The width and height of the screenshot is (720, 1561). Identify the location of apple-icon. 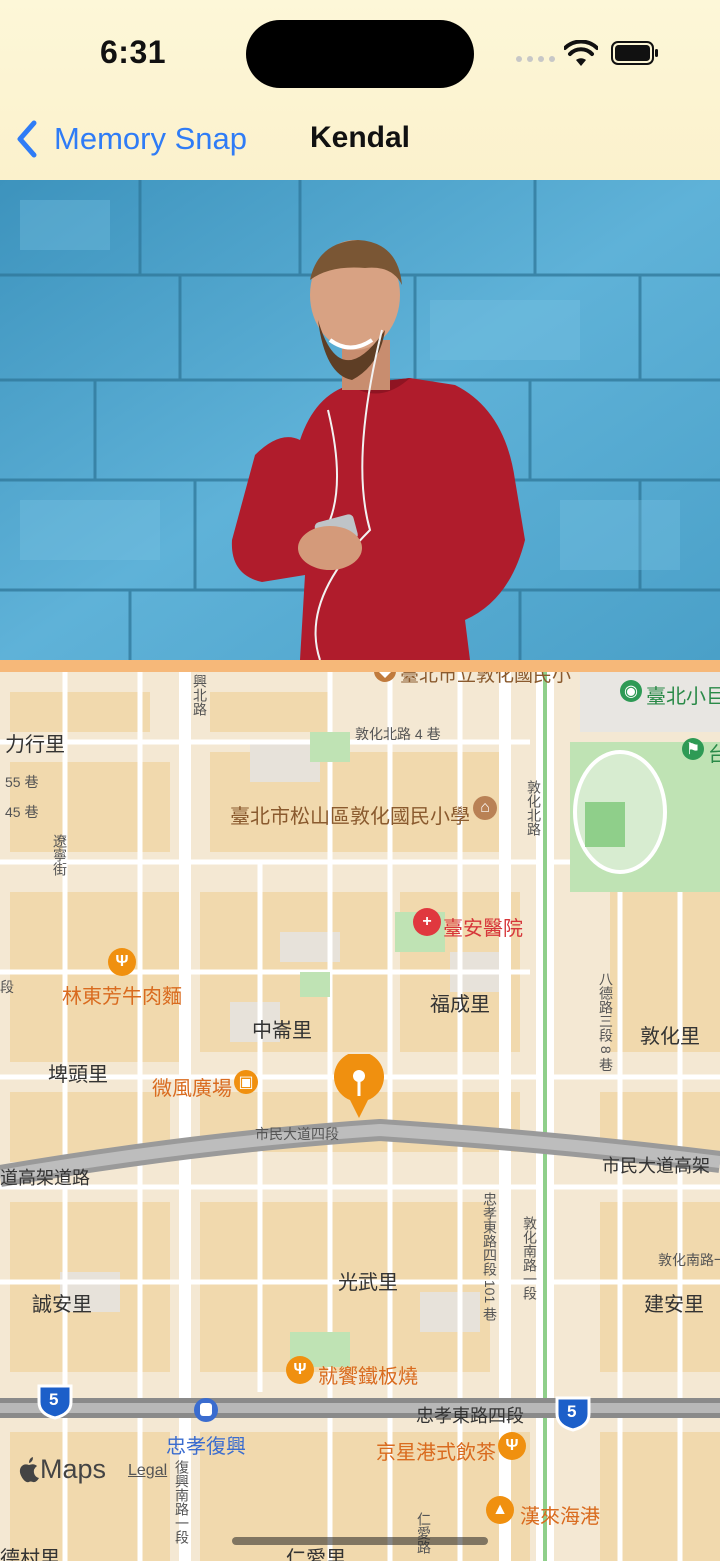
(29, 1469).